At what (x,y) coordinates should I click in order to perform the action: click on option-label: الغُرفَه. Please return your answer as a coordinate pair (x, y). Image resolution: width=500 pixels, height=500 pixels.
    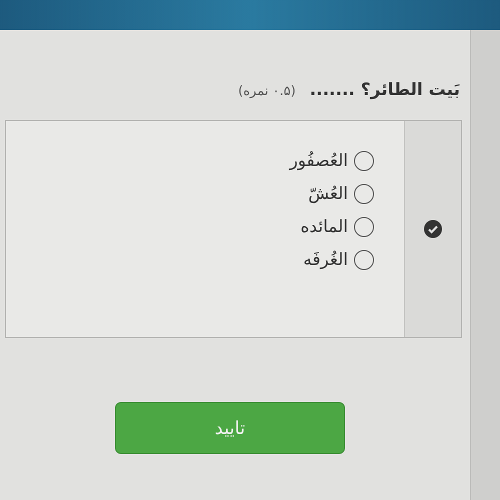
    Looking at the image, I should click on (325, 260).